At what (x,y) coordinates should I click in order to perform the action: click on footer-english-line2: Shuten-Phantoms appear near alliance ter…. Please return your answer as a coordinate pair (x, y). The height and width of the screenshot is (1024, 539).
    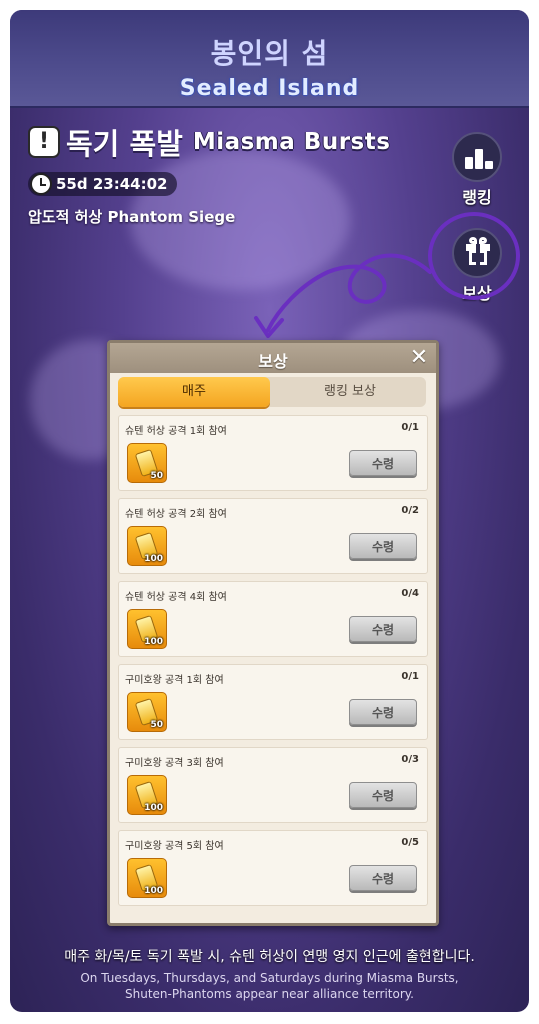
    Looking at the image, I should click on (269, 994).